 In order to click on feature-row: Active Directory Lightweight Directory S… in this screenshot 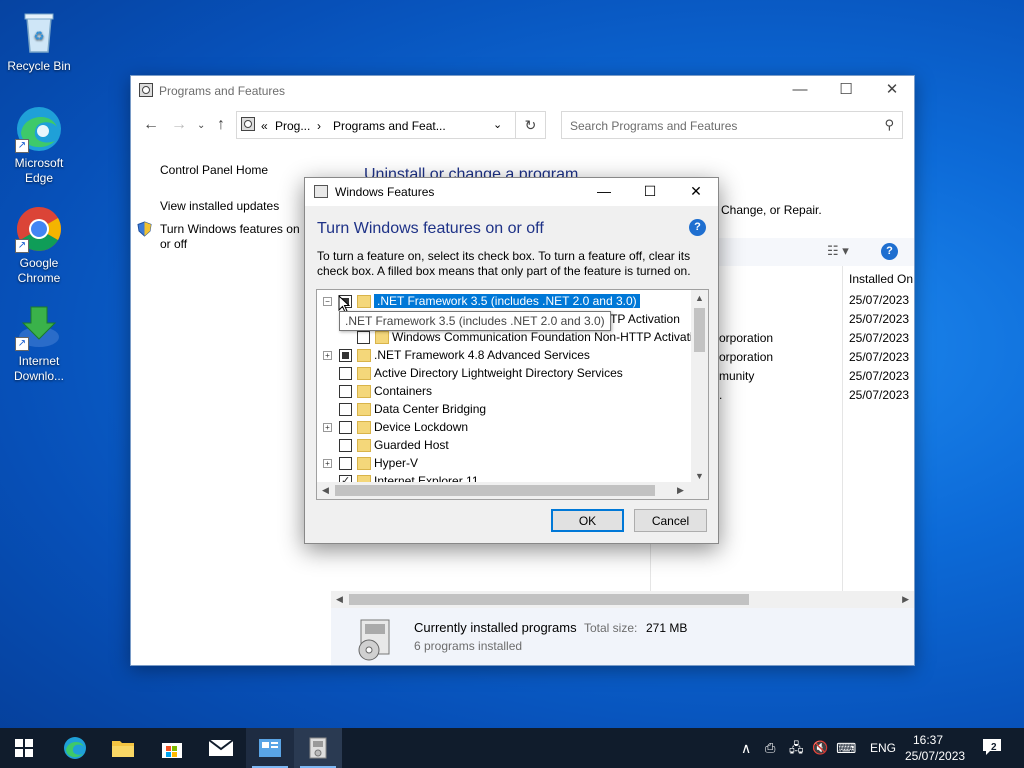, I will do `click(504, 373)`.